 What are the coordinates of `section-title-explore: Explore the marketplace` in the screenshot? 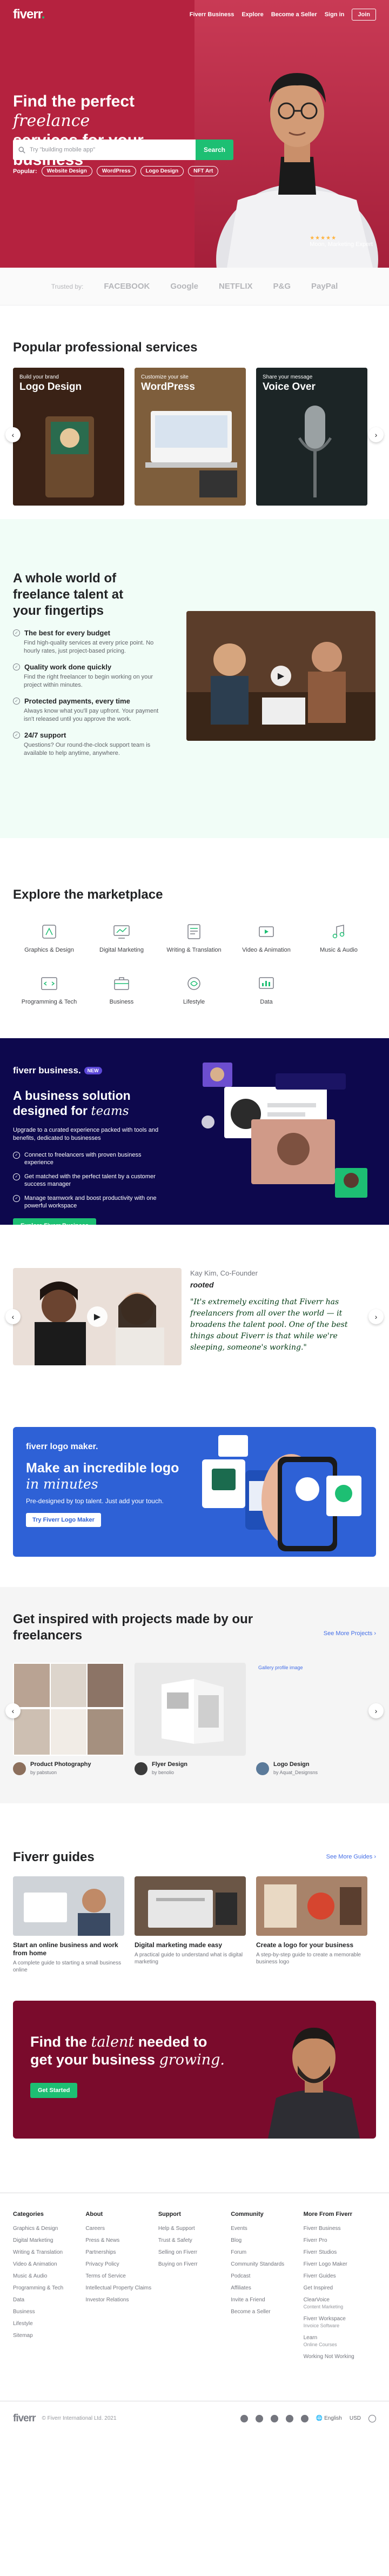 It's located at (88, 894).